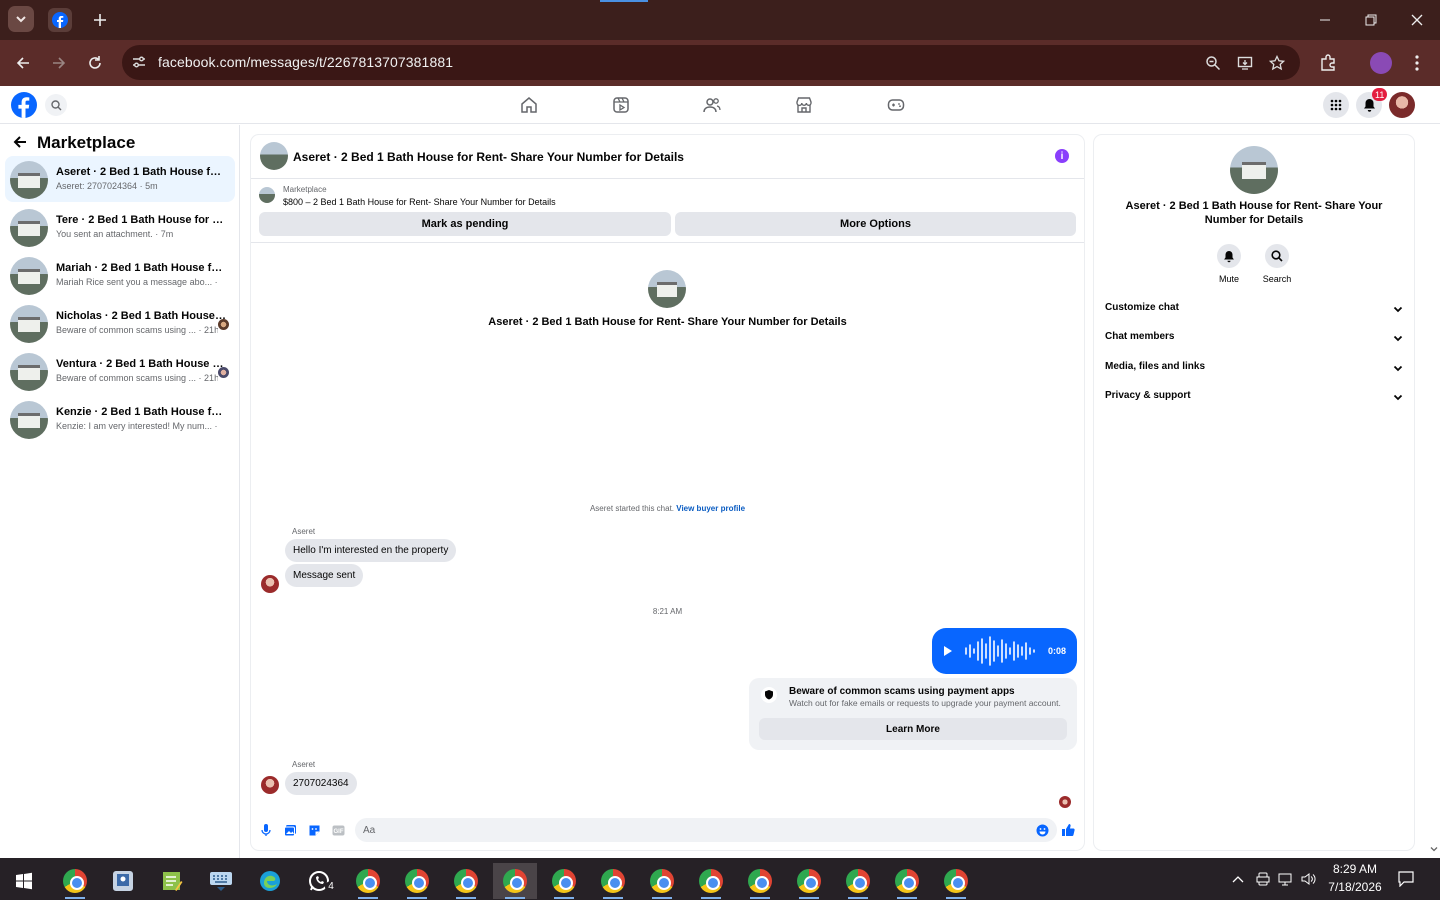  Describe the element at coordinates (267, 195) in the screenshot. I see `listing-thumbnail-small` at that location.